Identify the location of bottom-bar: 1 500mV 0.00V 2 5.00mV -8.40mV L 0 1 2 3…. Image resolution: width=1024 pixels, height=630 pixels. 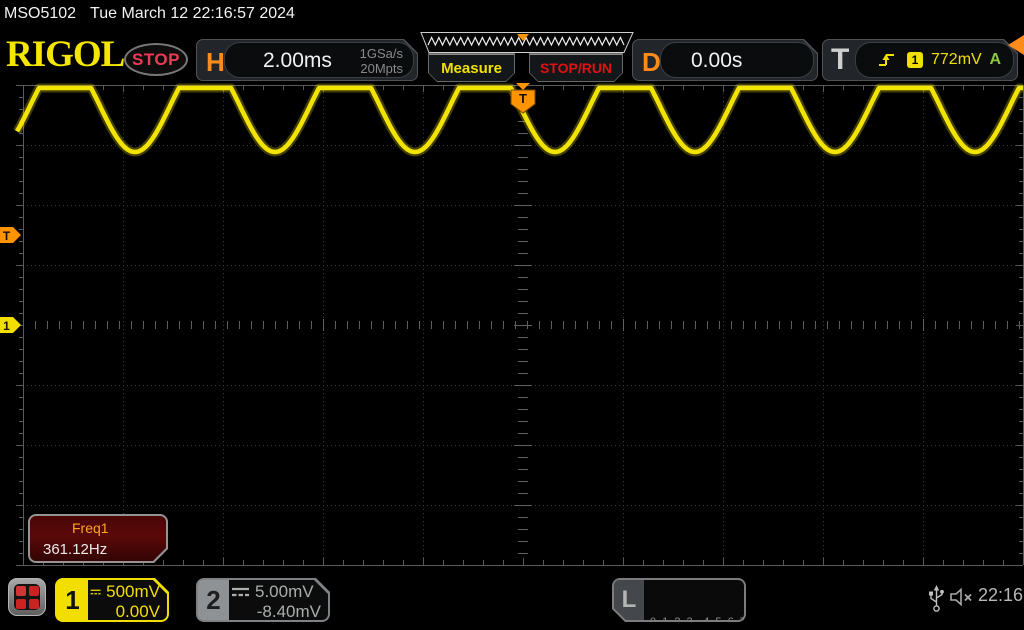
(512, 600).